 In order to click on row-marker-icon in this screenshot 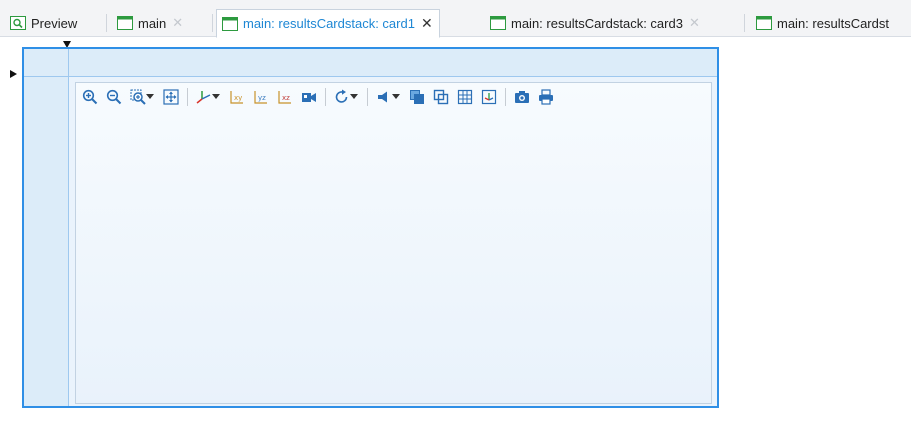, I will do `click(13, 74)`.